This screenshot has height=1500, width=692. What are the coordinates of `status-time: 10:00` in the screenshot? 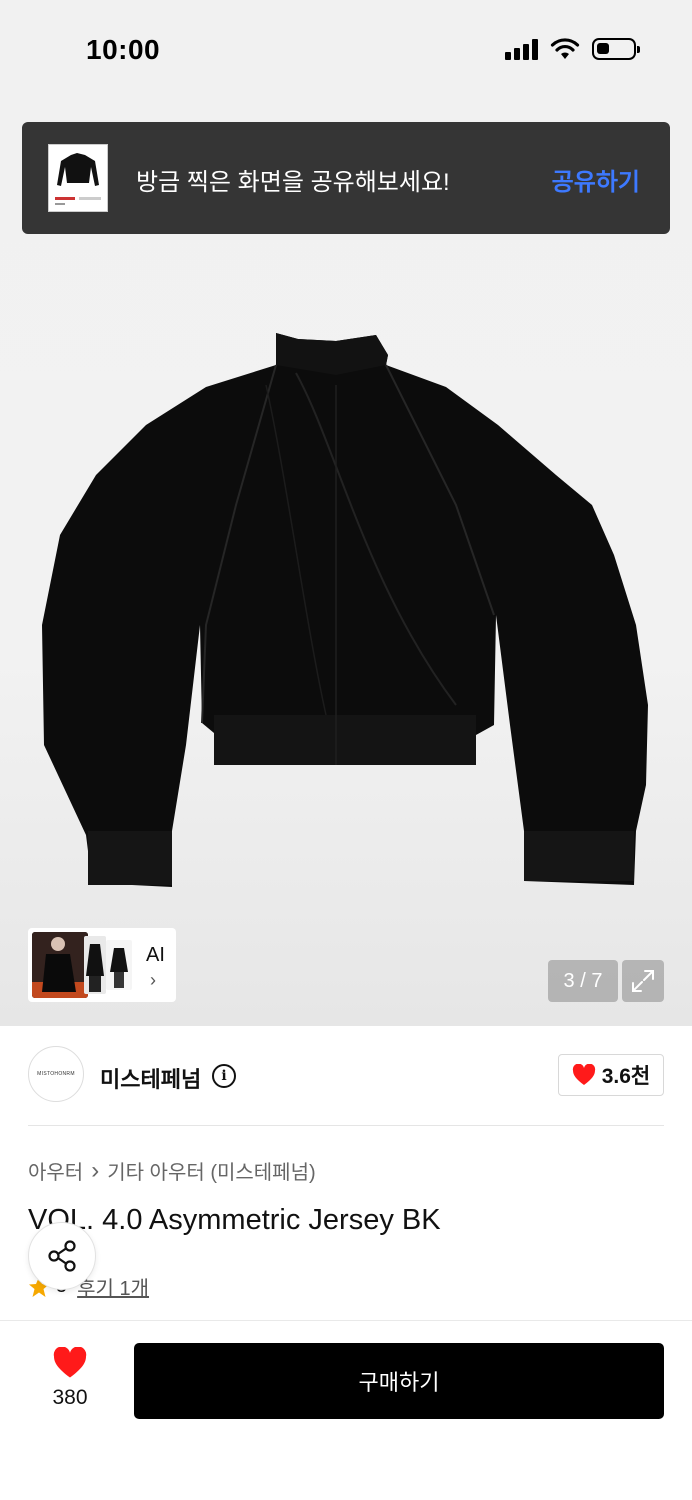 It's located at (123, 49).